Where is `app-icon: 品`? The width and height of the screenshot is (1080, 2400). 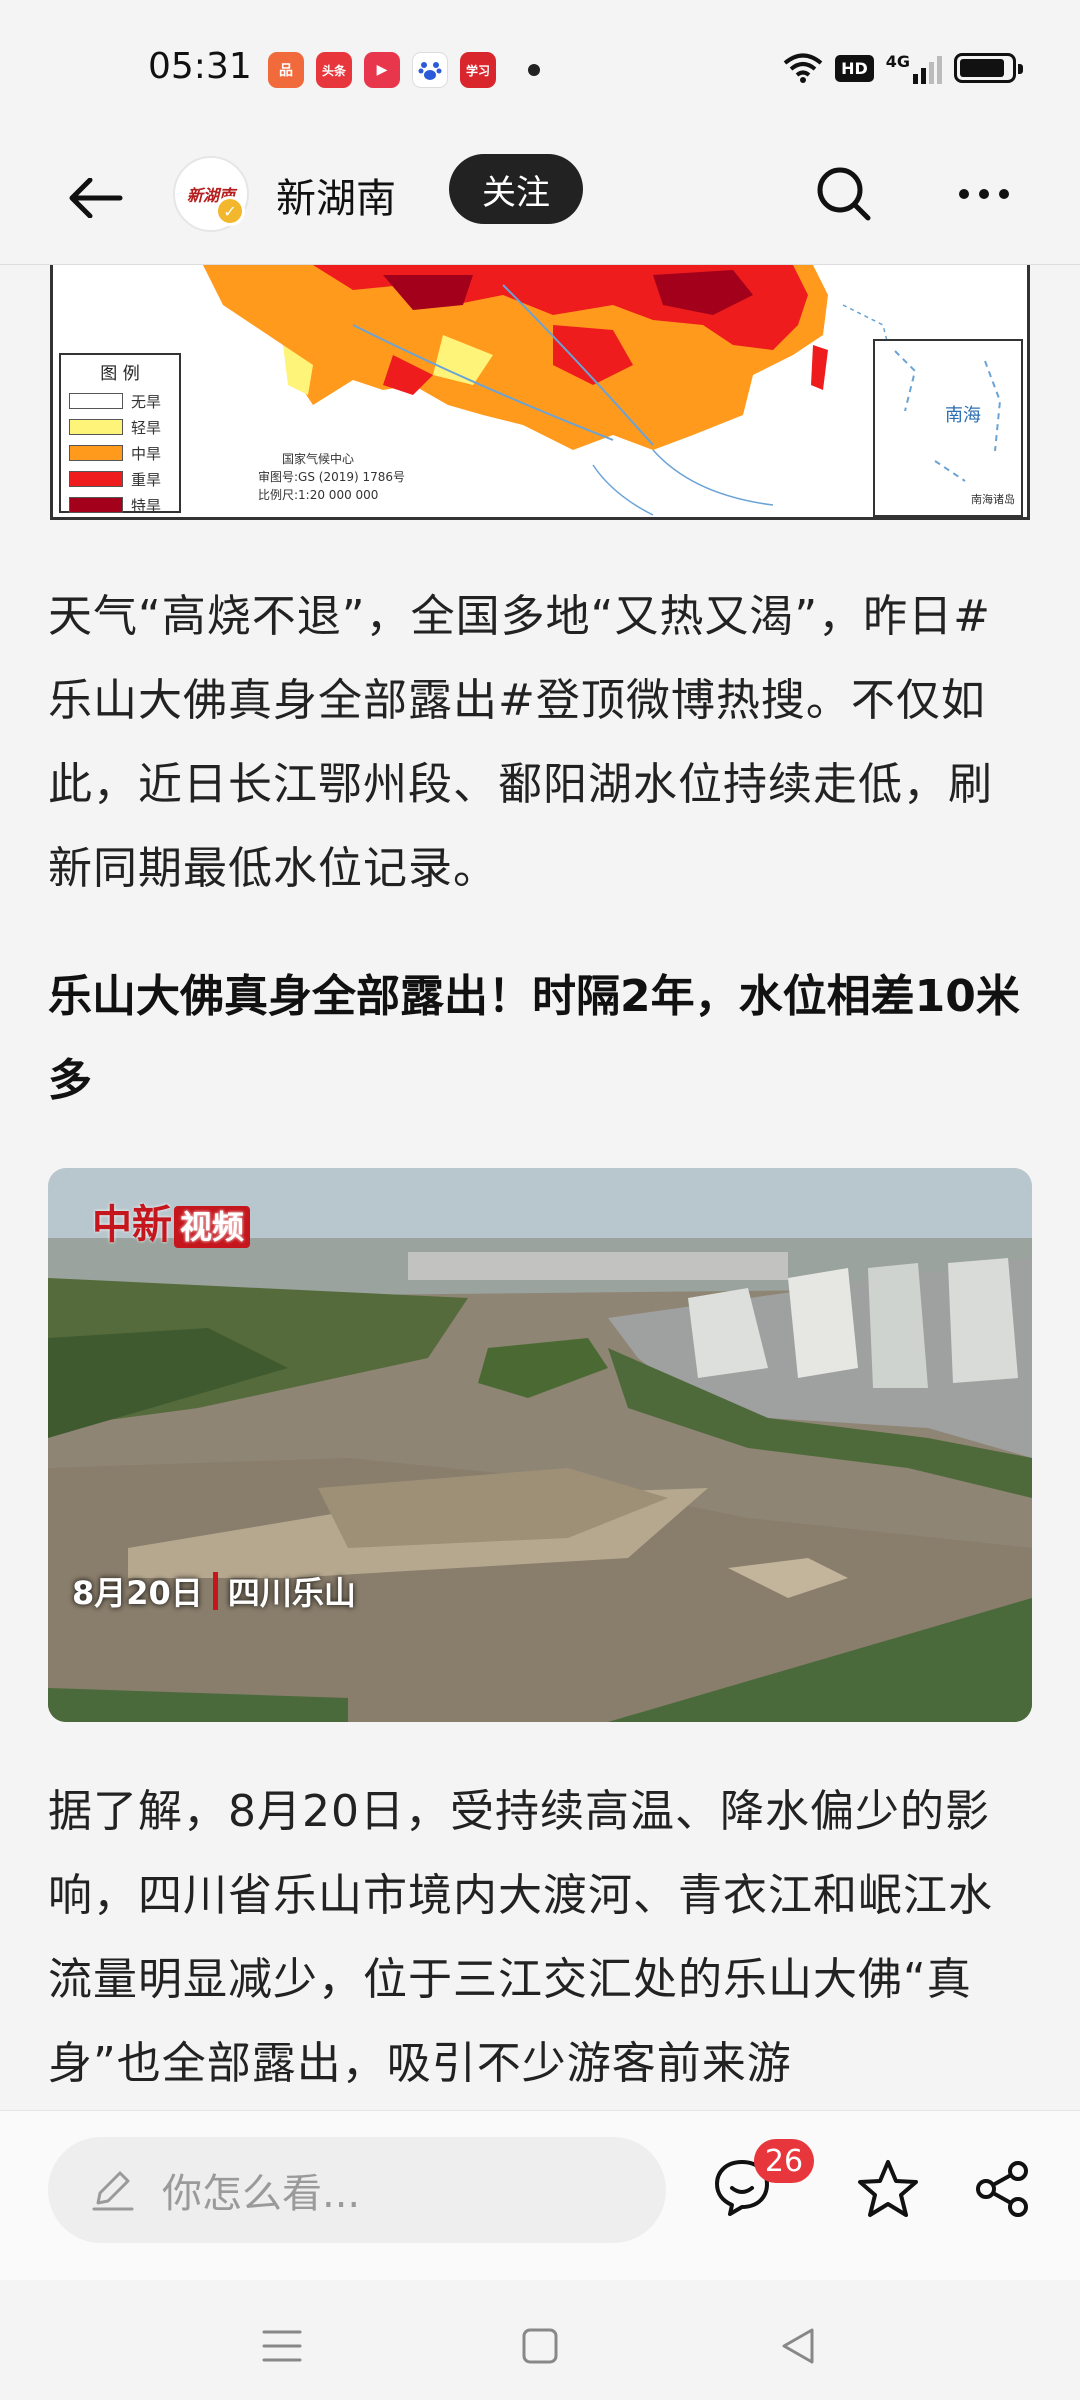
app-icon: 品 is located at coordinates (286, 70).